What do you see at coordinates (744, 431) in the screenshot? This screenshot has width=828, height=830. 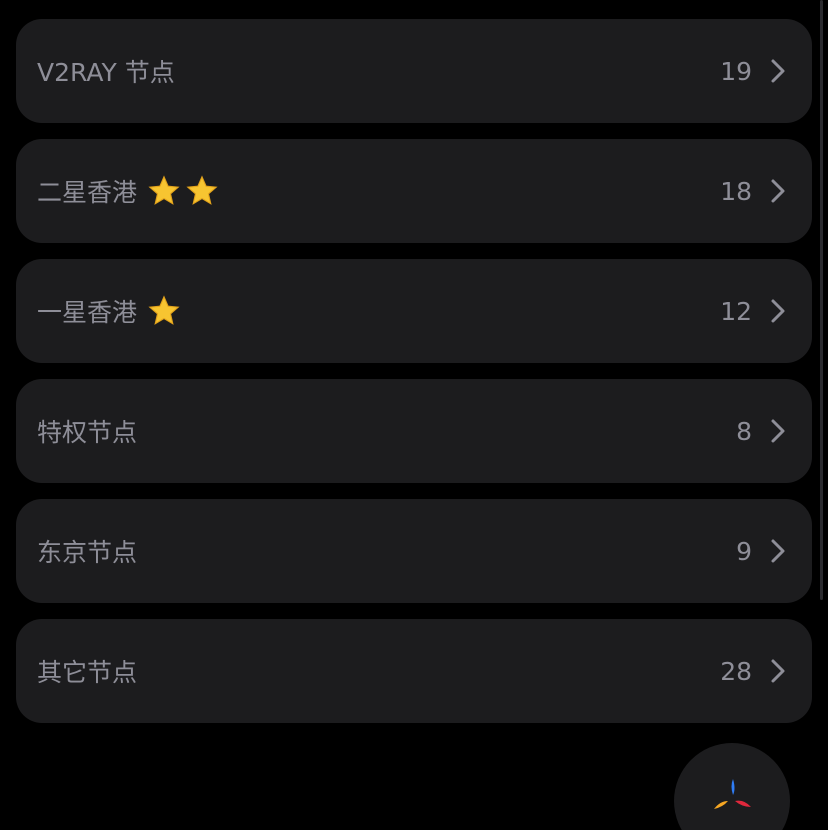 I see `group-count: 8` at bounding box center [744, 431].